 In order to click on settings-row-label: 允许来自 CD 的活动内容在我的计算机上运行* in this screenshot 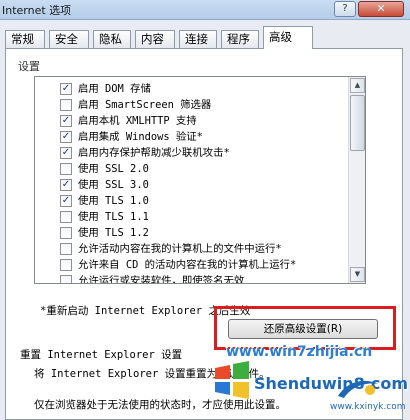, I will do `click(187, 265)`.